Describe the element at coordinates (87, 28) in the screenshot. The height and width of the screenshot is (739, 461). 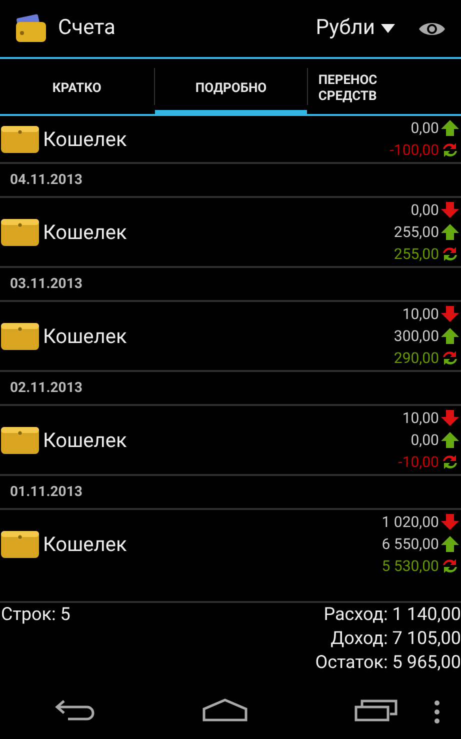
I see `app-title: Счета` at that location.